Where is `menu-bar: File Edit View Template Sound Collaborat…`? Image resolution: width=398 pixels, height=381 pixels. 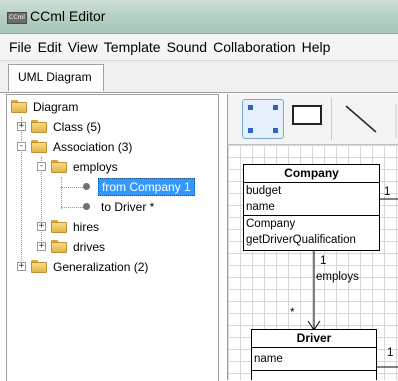
menu-bar: File Edit View Template Sound Collaborat… is located at coordinates (199, 47).